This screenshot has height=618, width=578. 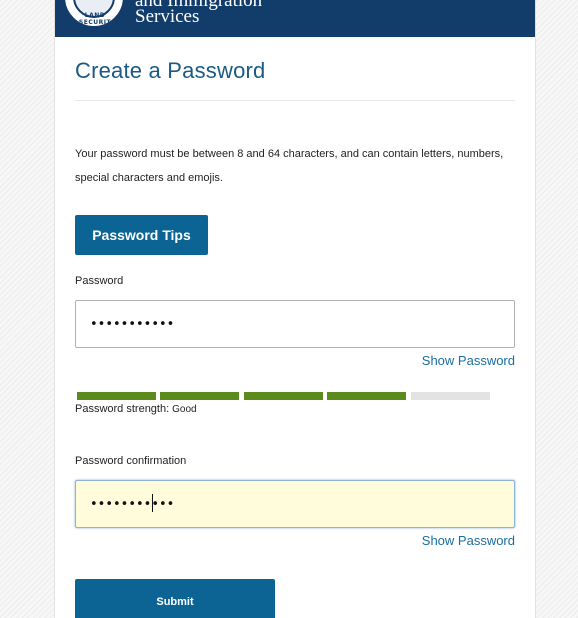 I want to click on dhs-seal-icon: LAND SECURIT, so click(x=94, y=14).